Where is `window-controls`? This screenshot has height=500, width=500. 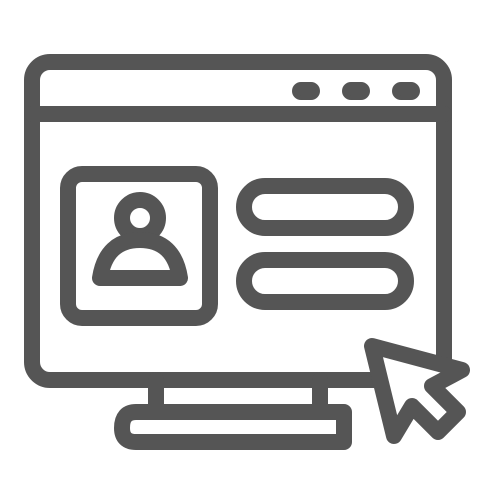 window-controls is located at coordinates (356, 91).